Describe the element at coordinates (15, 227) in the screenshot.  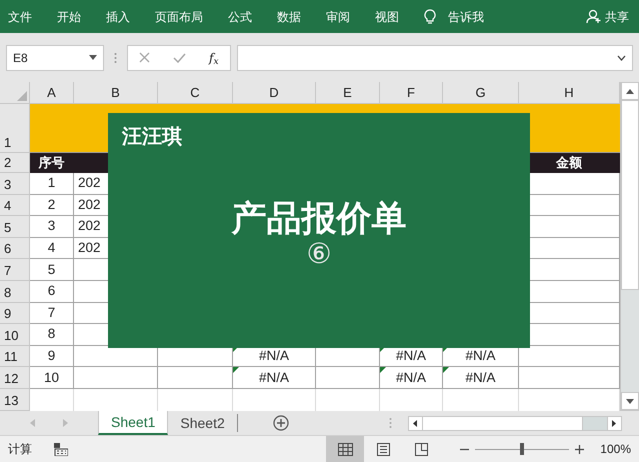
I see `row-header: 5` at that location.